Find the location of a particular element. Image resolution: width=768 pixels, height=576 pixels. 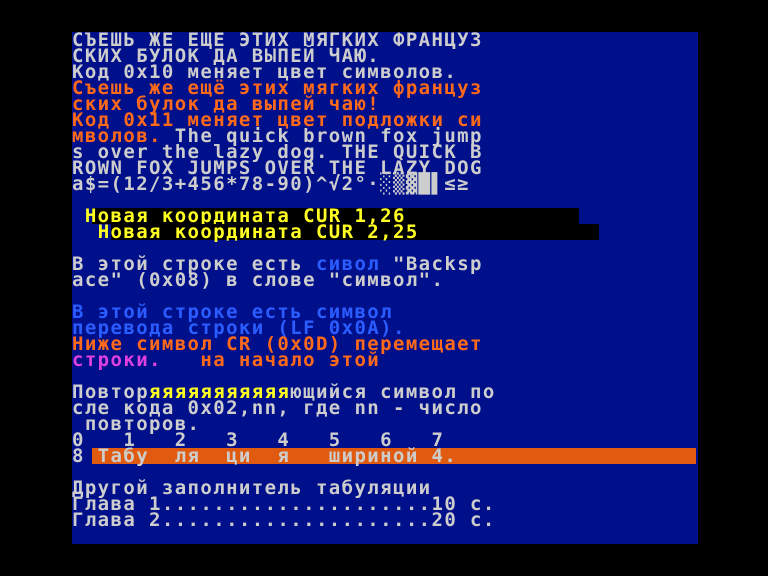

text-segment is located at coordinates (85, 232).